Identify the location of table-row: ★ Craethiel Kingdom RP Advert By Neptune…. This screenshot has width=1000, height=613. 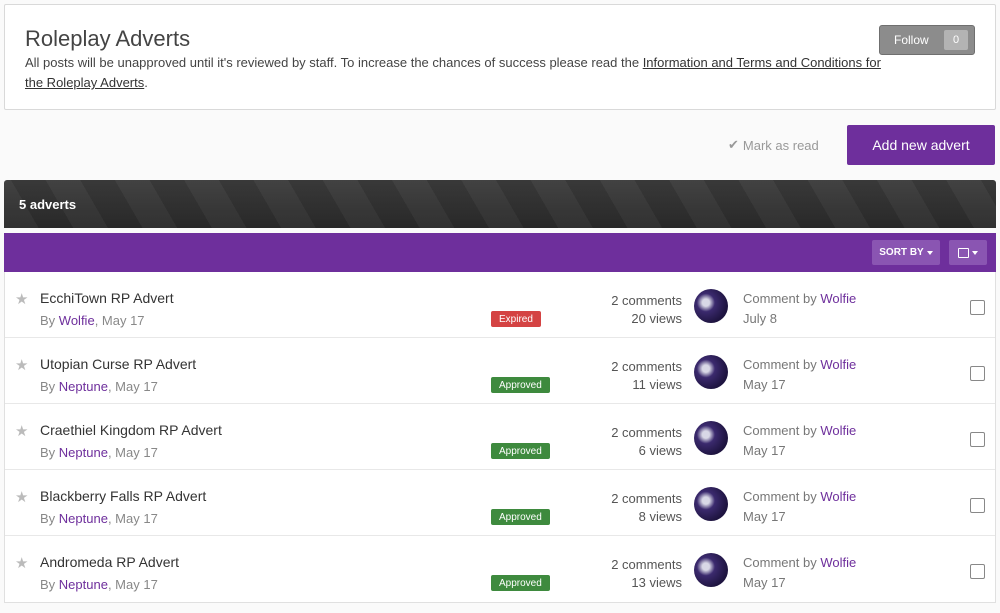
(500, 437).